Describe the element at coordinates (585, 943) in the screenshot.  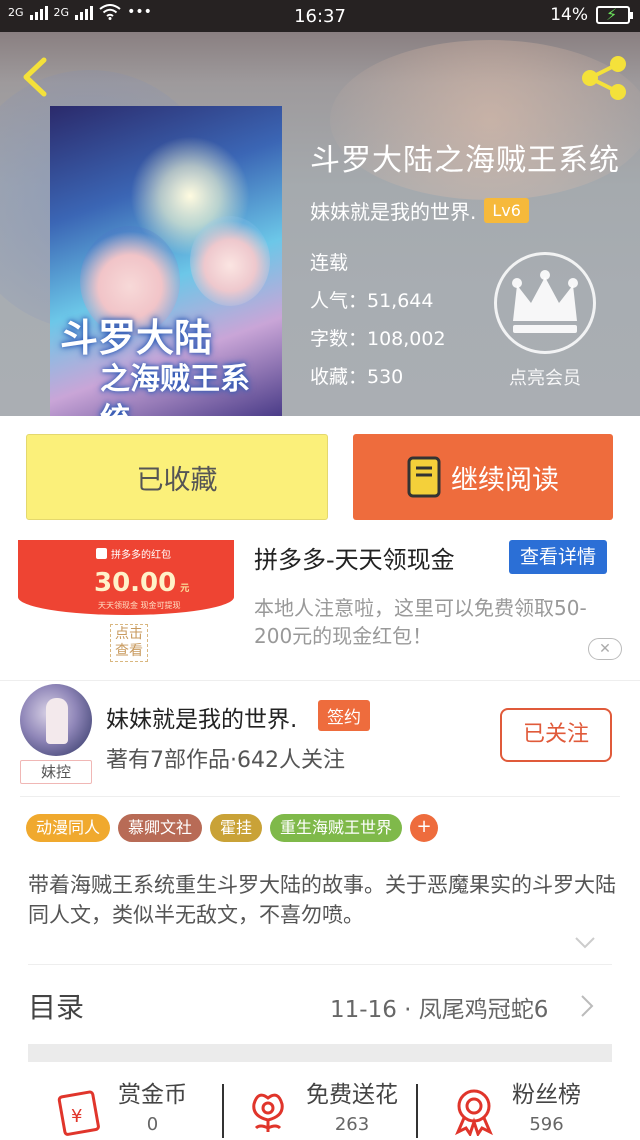
I see `chevron-down-icon` at that location.